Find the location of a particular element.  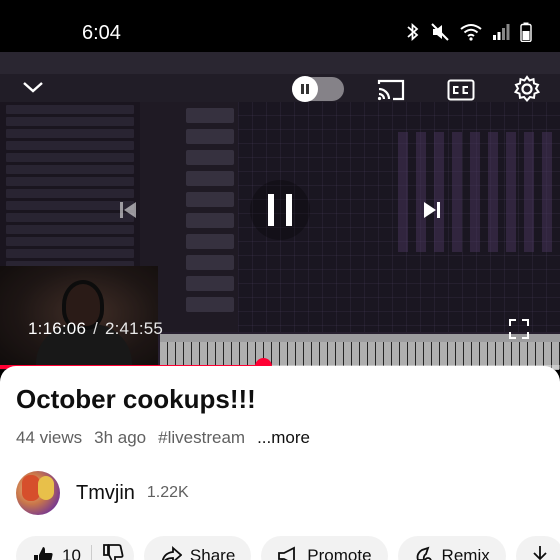

video-metadata: 44 views 3h ago #livestream ...more is located at coordinates (163, 438).